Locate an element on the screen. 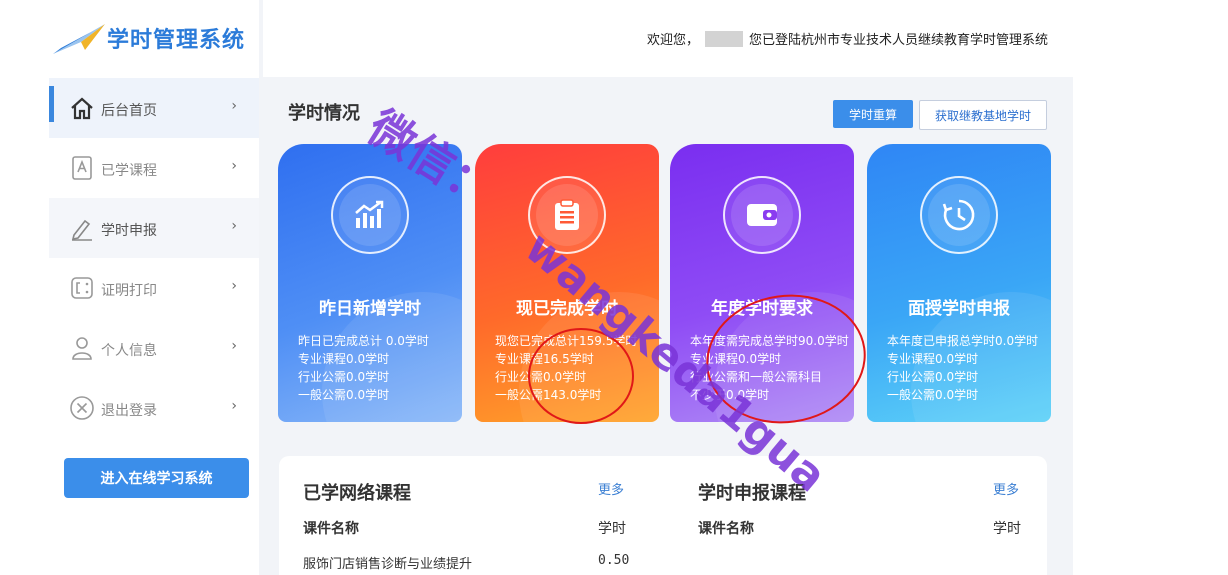 Image resolution: width=1228 pixels, height=575 pixels. sidebar-item-declare: 学时申报 › is located at coordinates (154, 228).